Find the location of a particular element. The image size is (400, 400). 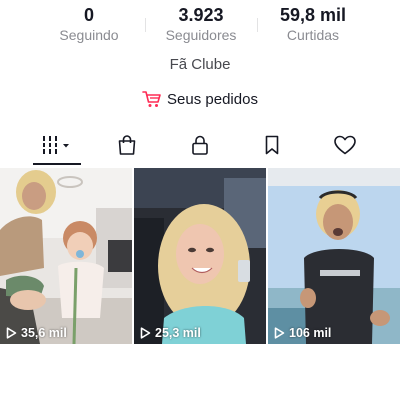

tab-shop is located at coordinates (127, 145).